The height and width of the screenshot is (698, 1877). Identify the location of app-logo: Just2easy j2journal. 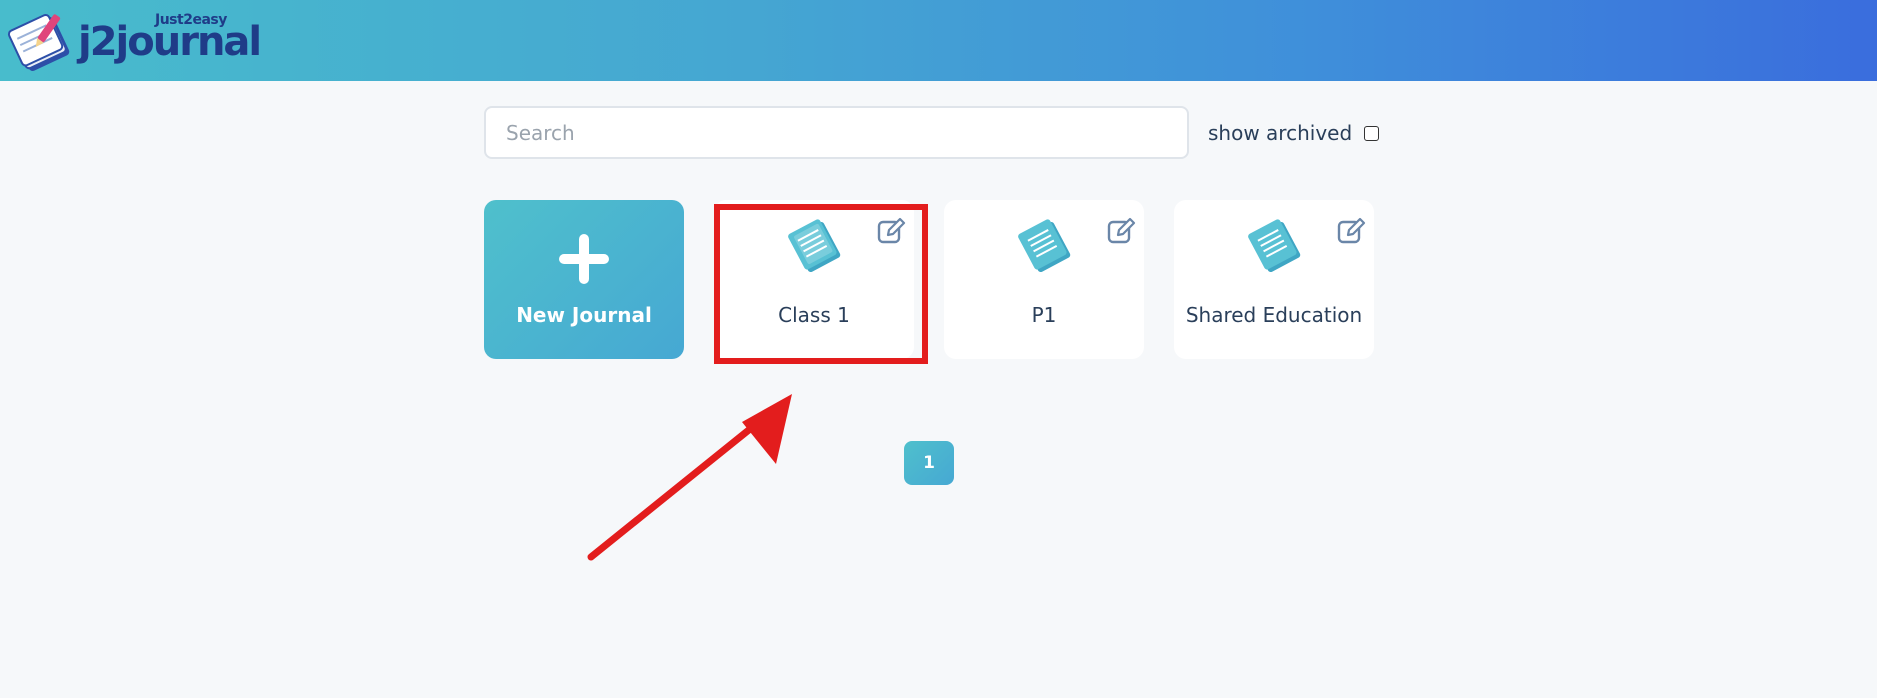
(136, 41).